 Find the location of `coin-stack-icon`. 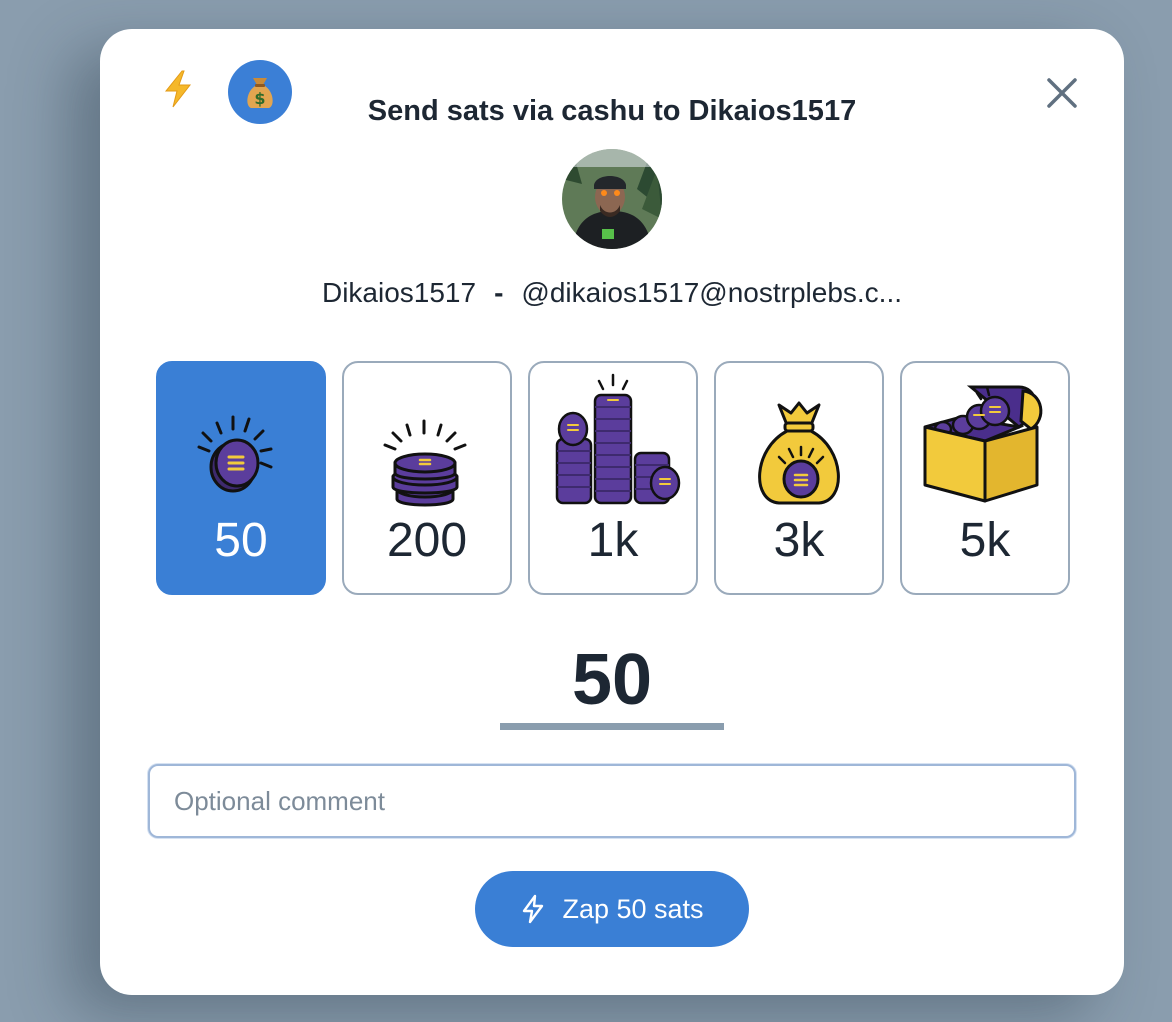

coin-stack-icon is located at coordinates (425, 463).